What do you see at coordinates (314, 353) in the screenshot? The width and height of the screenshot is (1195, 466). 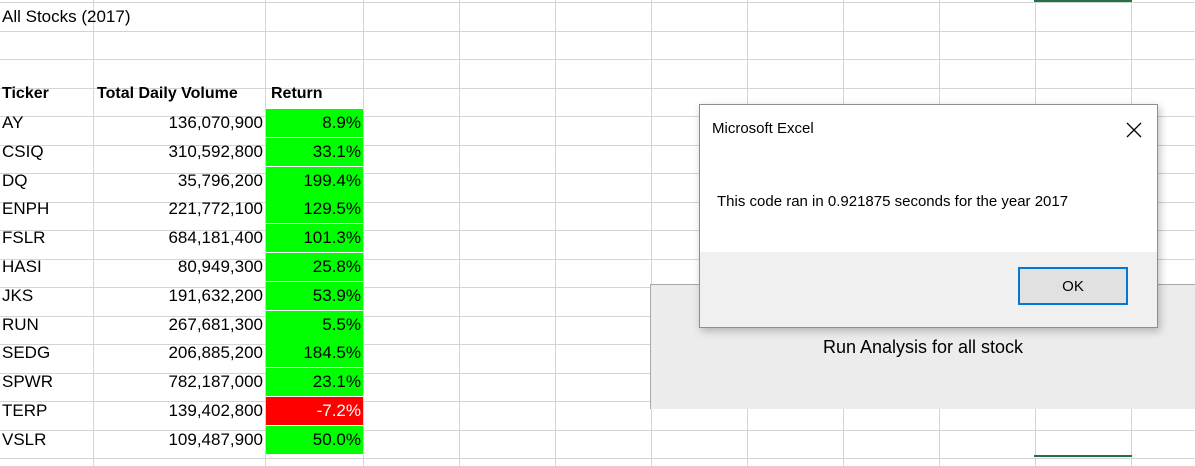 I see `return-cell: 184.5%` at bounding box center [314, 353].